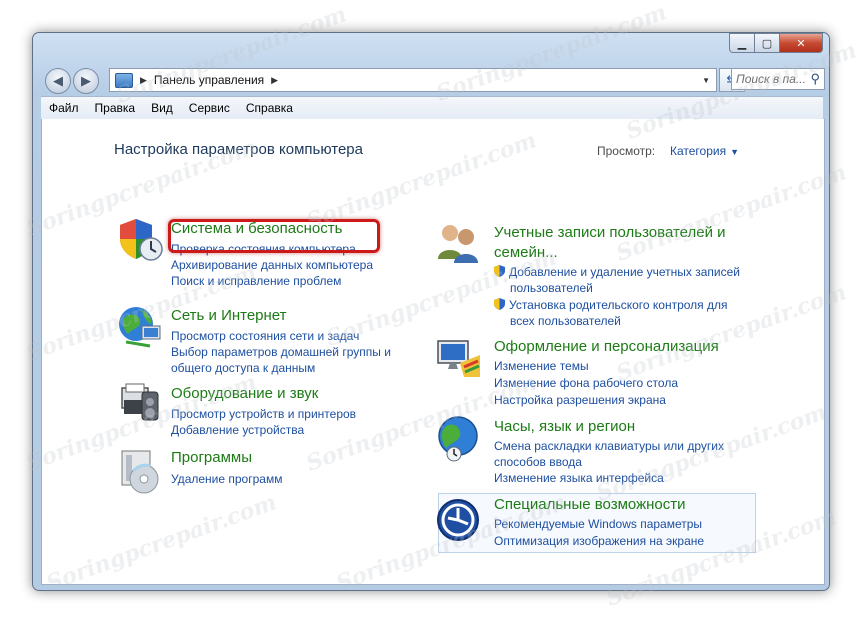 This screenshot has height=623, width=862. What do you see at coordinates (140, 472) in the screenshot?
I see `programs-disc-icon` at bounding box center [140, 472].